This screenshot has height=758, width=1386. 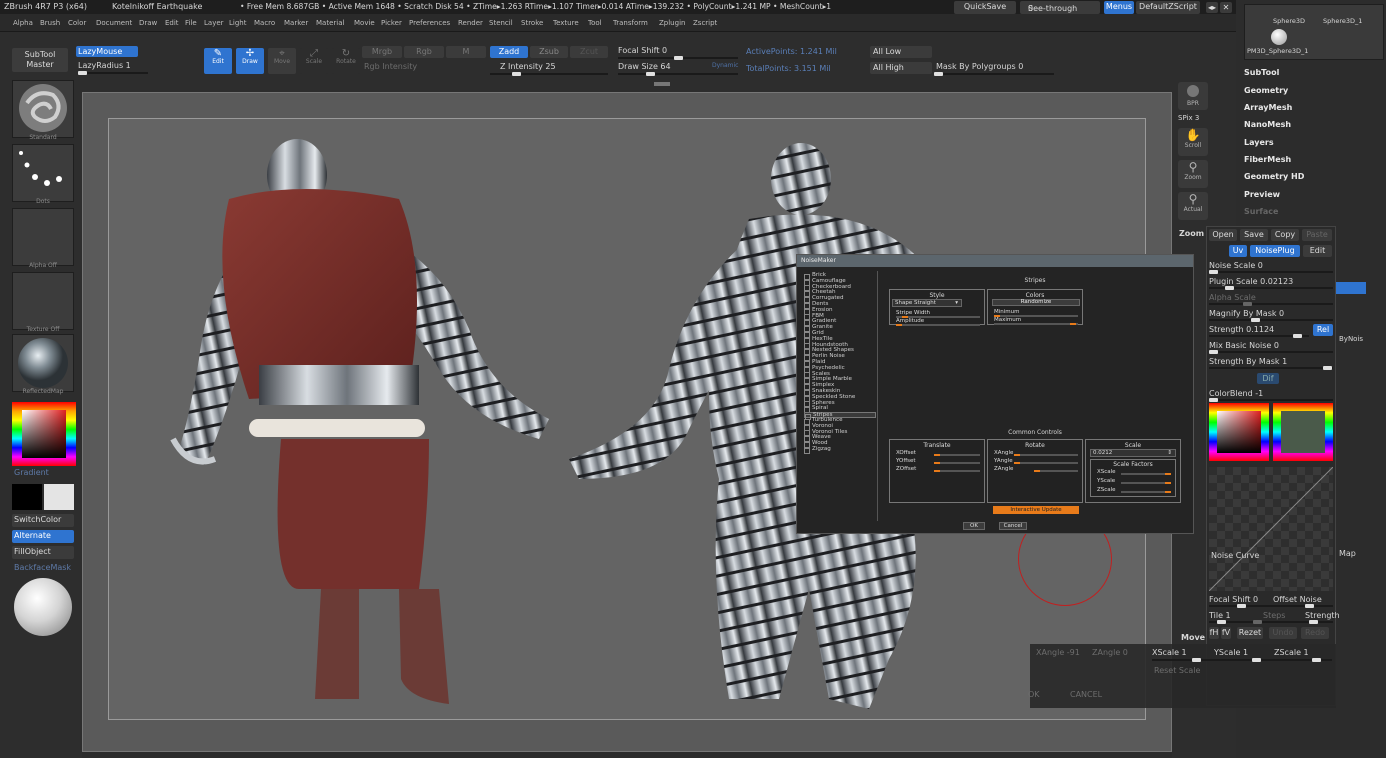 What do you see at coordinates (1036, 510) in the screenshot?
I see `interactive-update-button: Interactive Update` at bounding box center [1036, 510].